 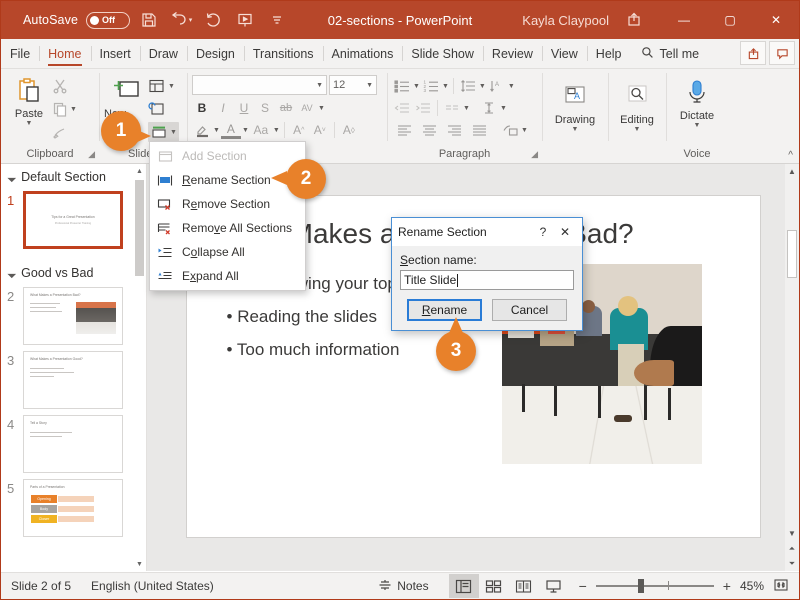 I want to click on cancel-button: Cancel, so click(x=529, y=310).